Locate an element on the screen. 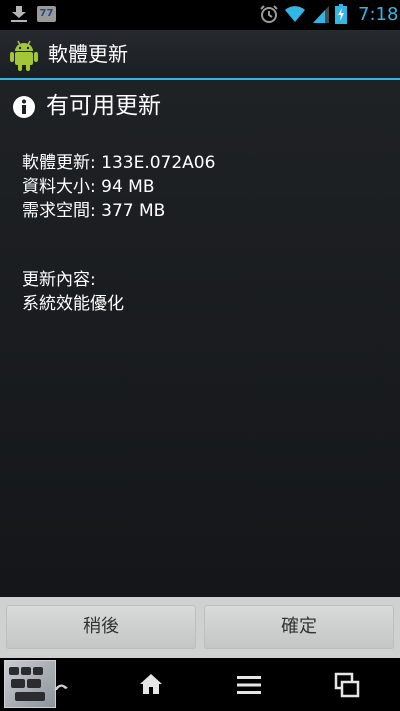 The width and height of the screenshot is (400, 711). info-icon is located at coordinates (24, 107).